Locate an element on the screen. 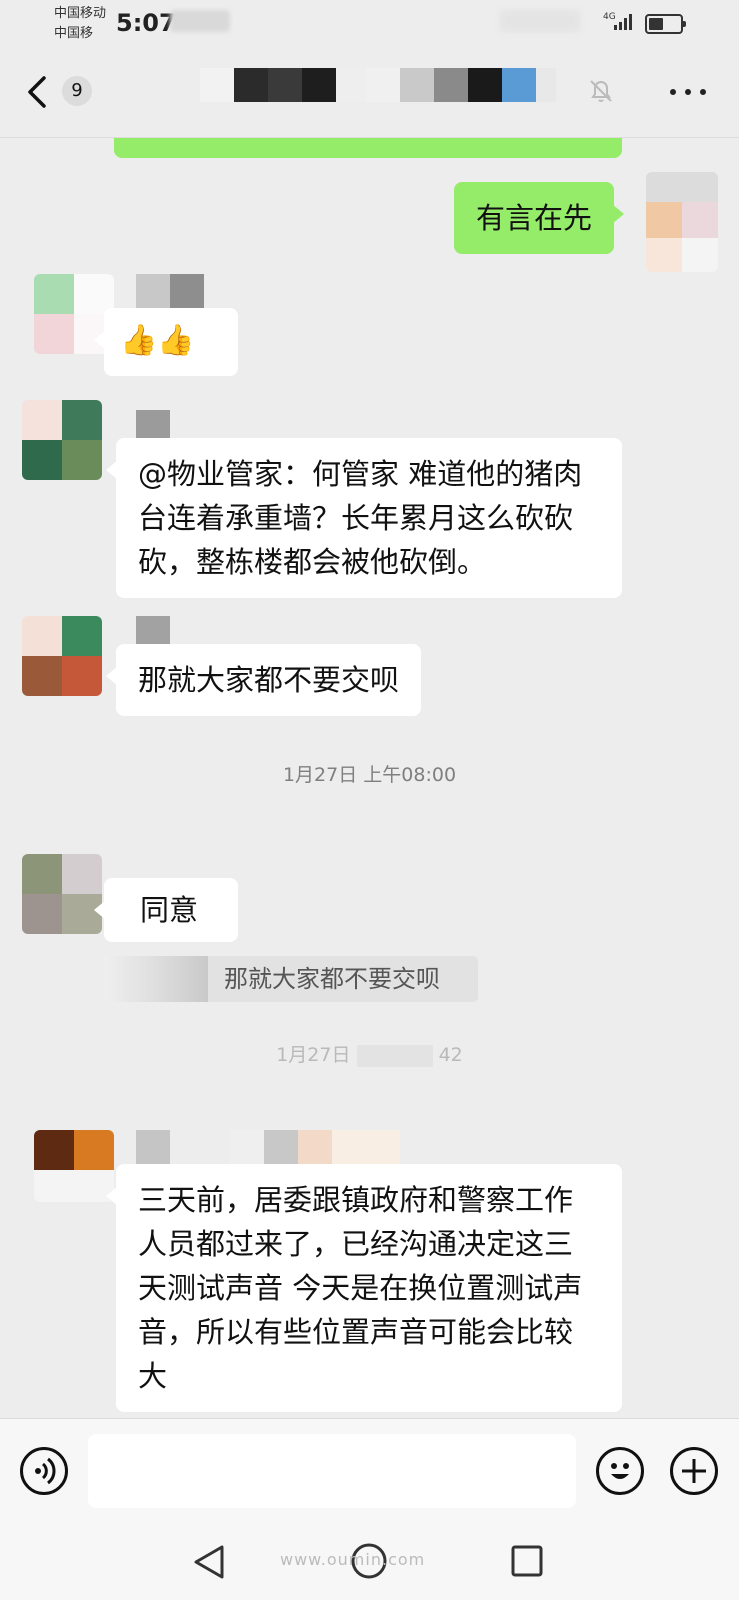 The image size is (739, 1600). message-bubble-emoji: 👍👍 is located at coordinates (166, 342).